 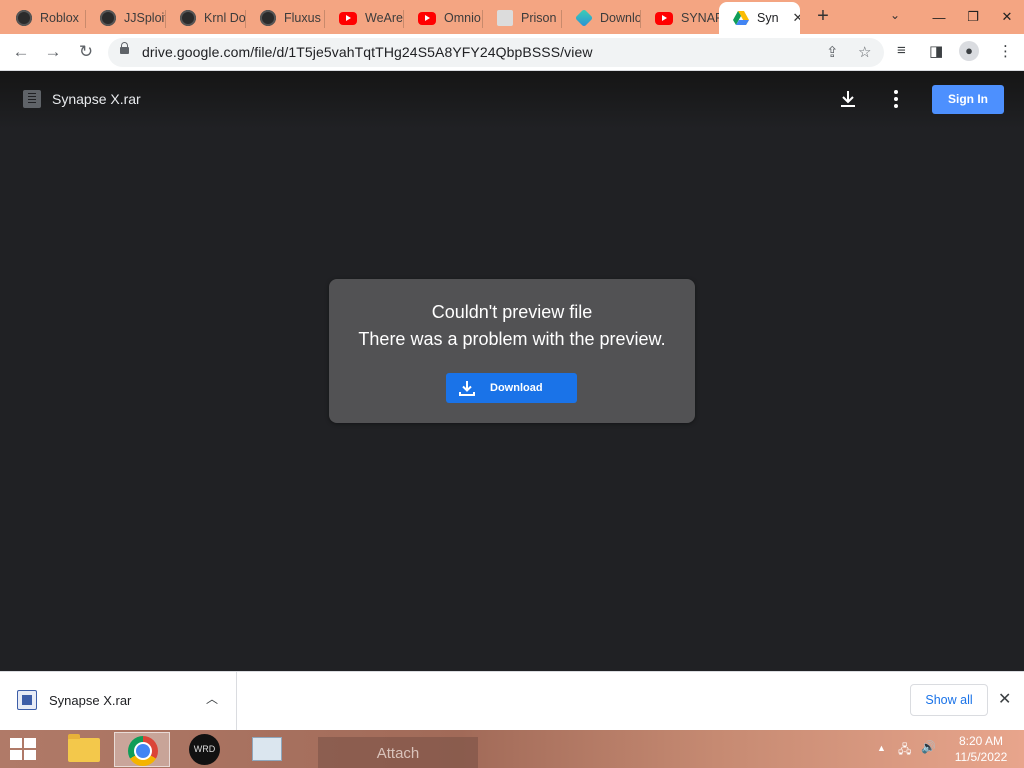 What do you see at coordinates (505, 18) in the screenshot?
I see `document-icon` at bounding box center [505, 18].